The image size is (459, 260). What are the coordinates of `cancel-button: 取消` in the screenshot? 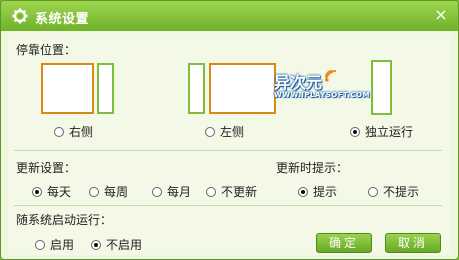 It's located at (413, 243).